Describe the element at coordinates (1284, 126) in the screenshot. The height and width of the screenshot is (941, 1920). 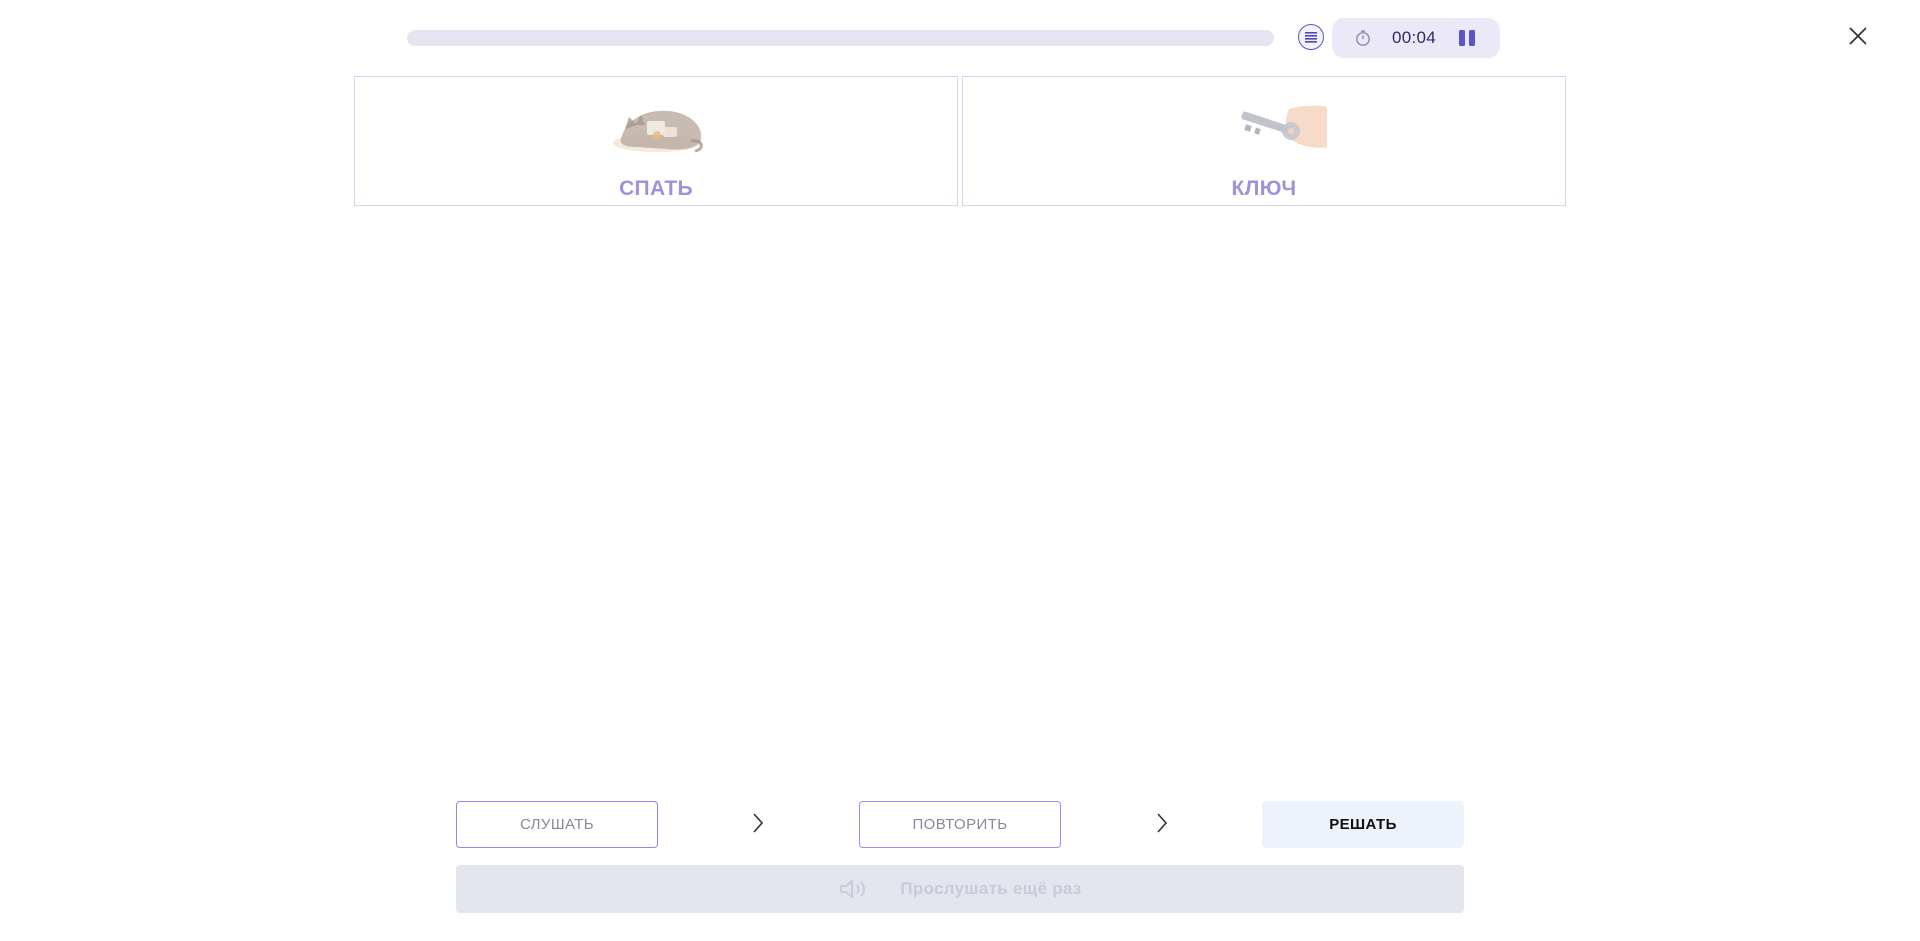
I see `key-in-hand-illustration` at that location.